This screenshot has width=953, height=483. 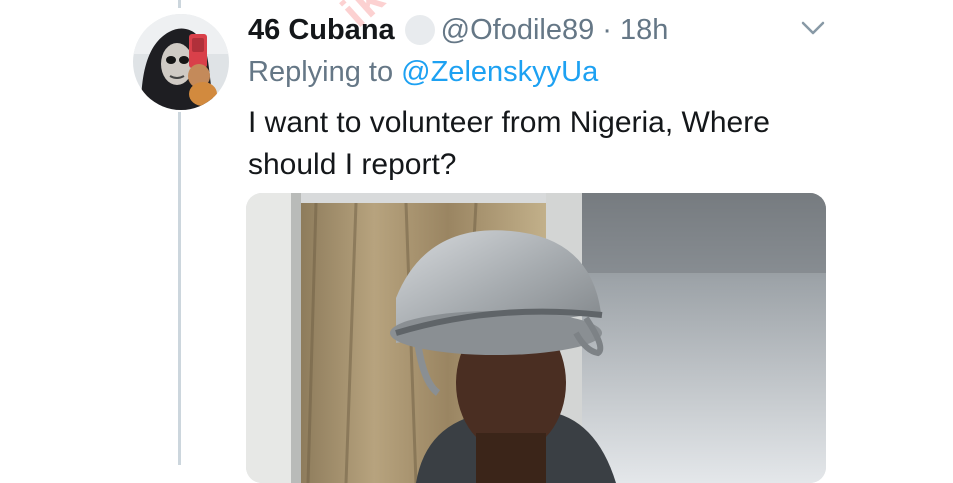 I want to click on avatar-image, so click(x=181, y=62).